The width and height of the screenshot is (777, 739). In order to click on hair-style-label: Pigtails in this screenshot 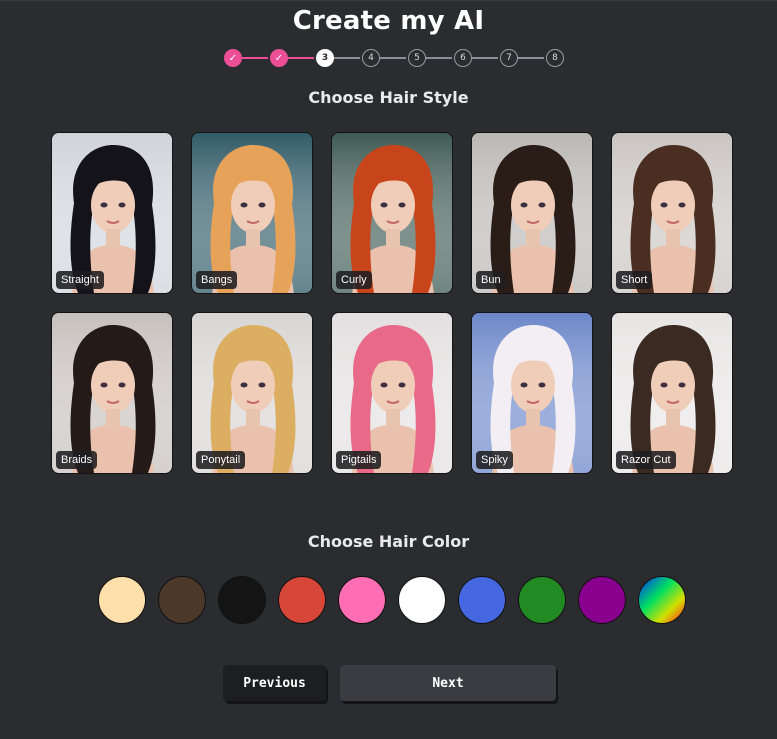, I will do `click(359, 460)`.